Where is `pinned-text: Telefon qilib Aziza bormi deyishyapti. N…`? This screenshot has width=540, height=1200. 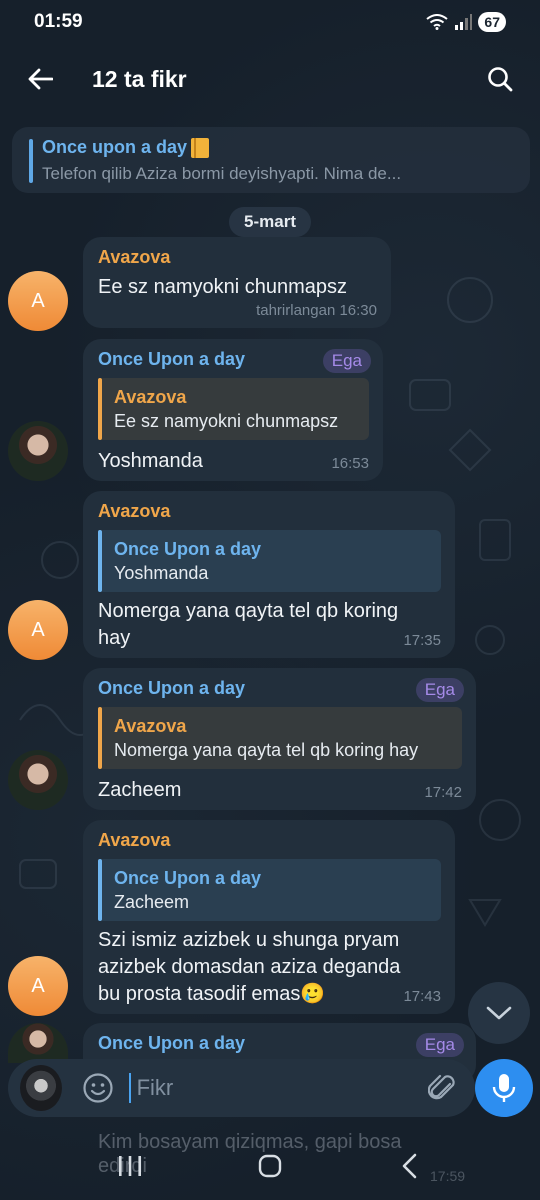
pinned-text: Telefon qilib Aziza bormi deyishyapti. N… is located at coordinates (222, 173).